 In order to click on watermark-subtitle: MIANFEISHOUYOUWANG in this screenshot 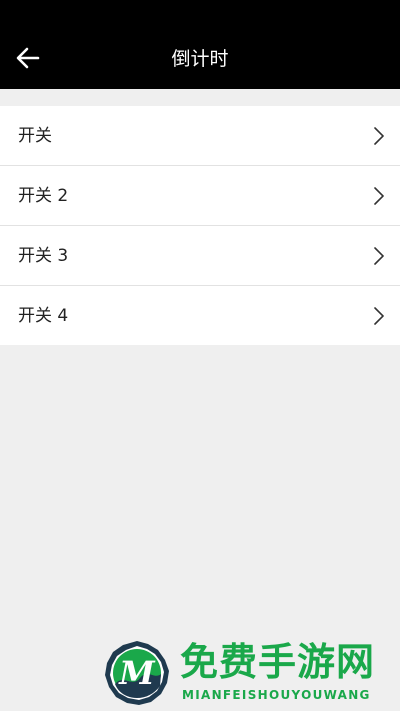, I will do `click(276, 695)`.